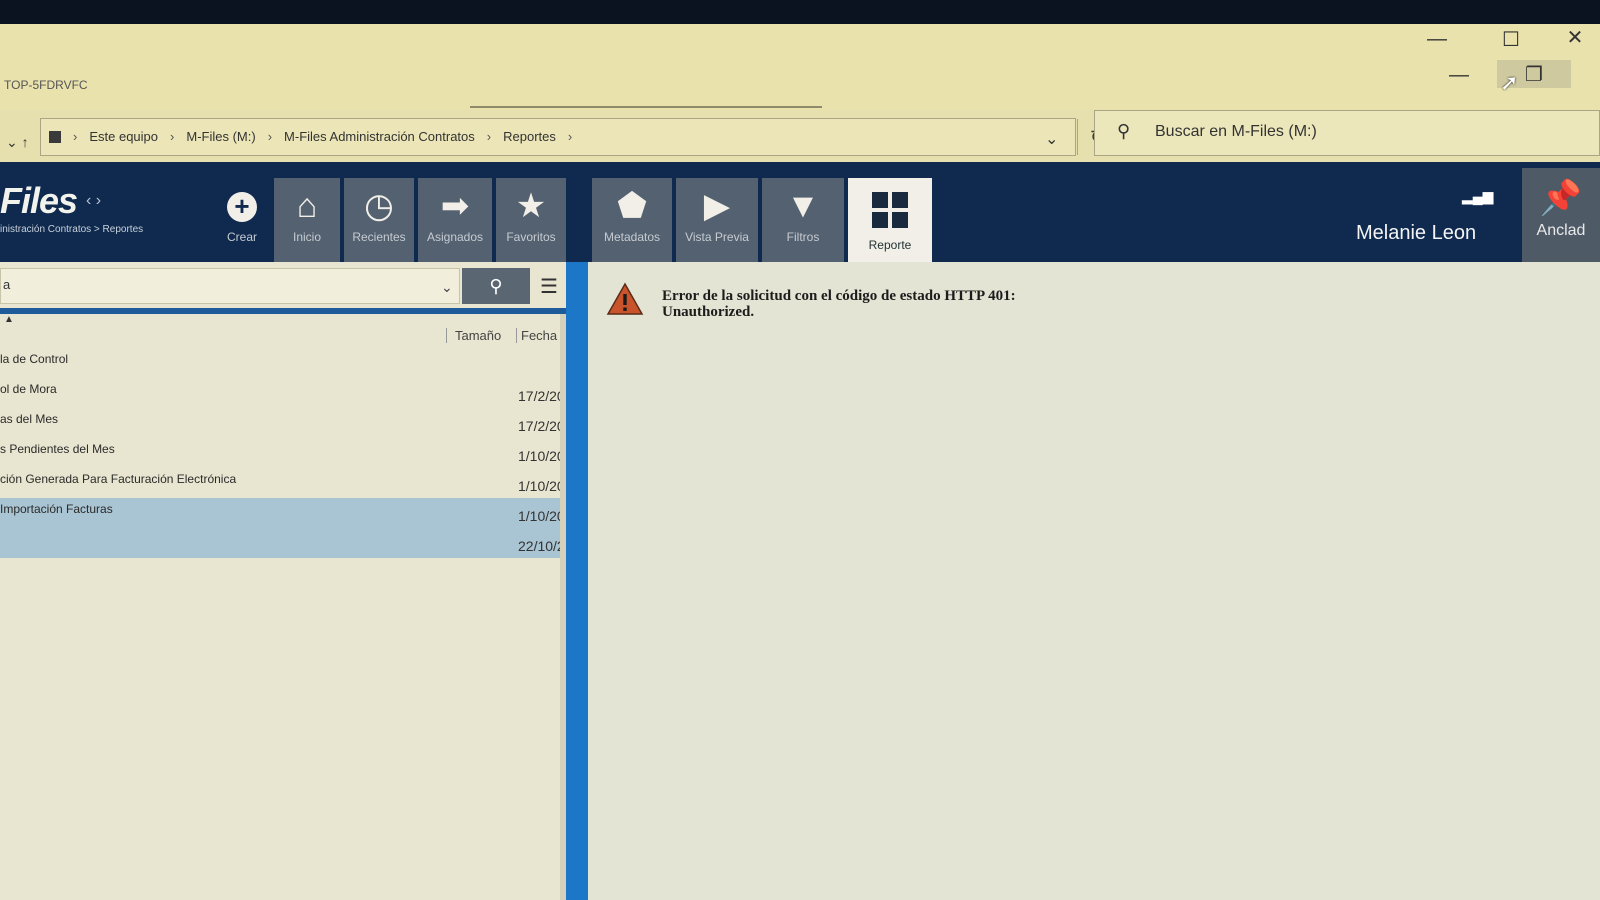 This screenshot has height=900, width=1600. What do you see at coordinates (1478, 196) in the screenshot?
I see `signal-icon: ▂▄▆` at bounding box center [1478, 196].